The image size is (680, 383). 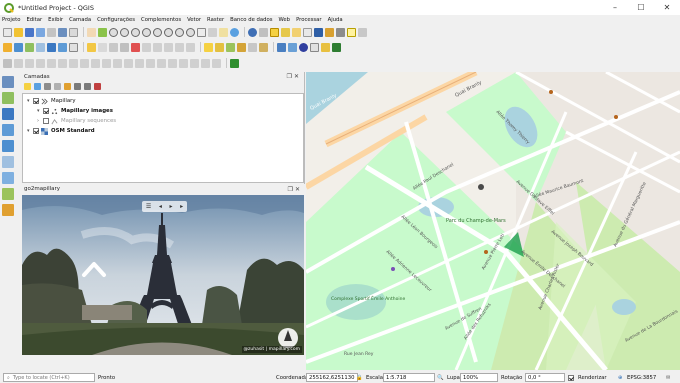 I want to click on add-vector-layer-icon, so click(x=8, y=82).